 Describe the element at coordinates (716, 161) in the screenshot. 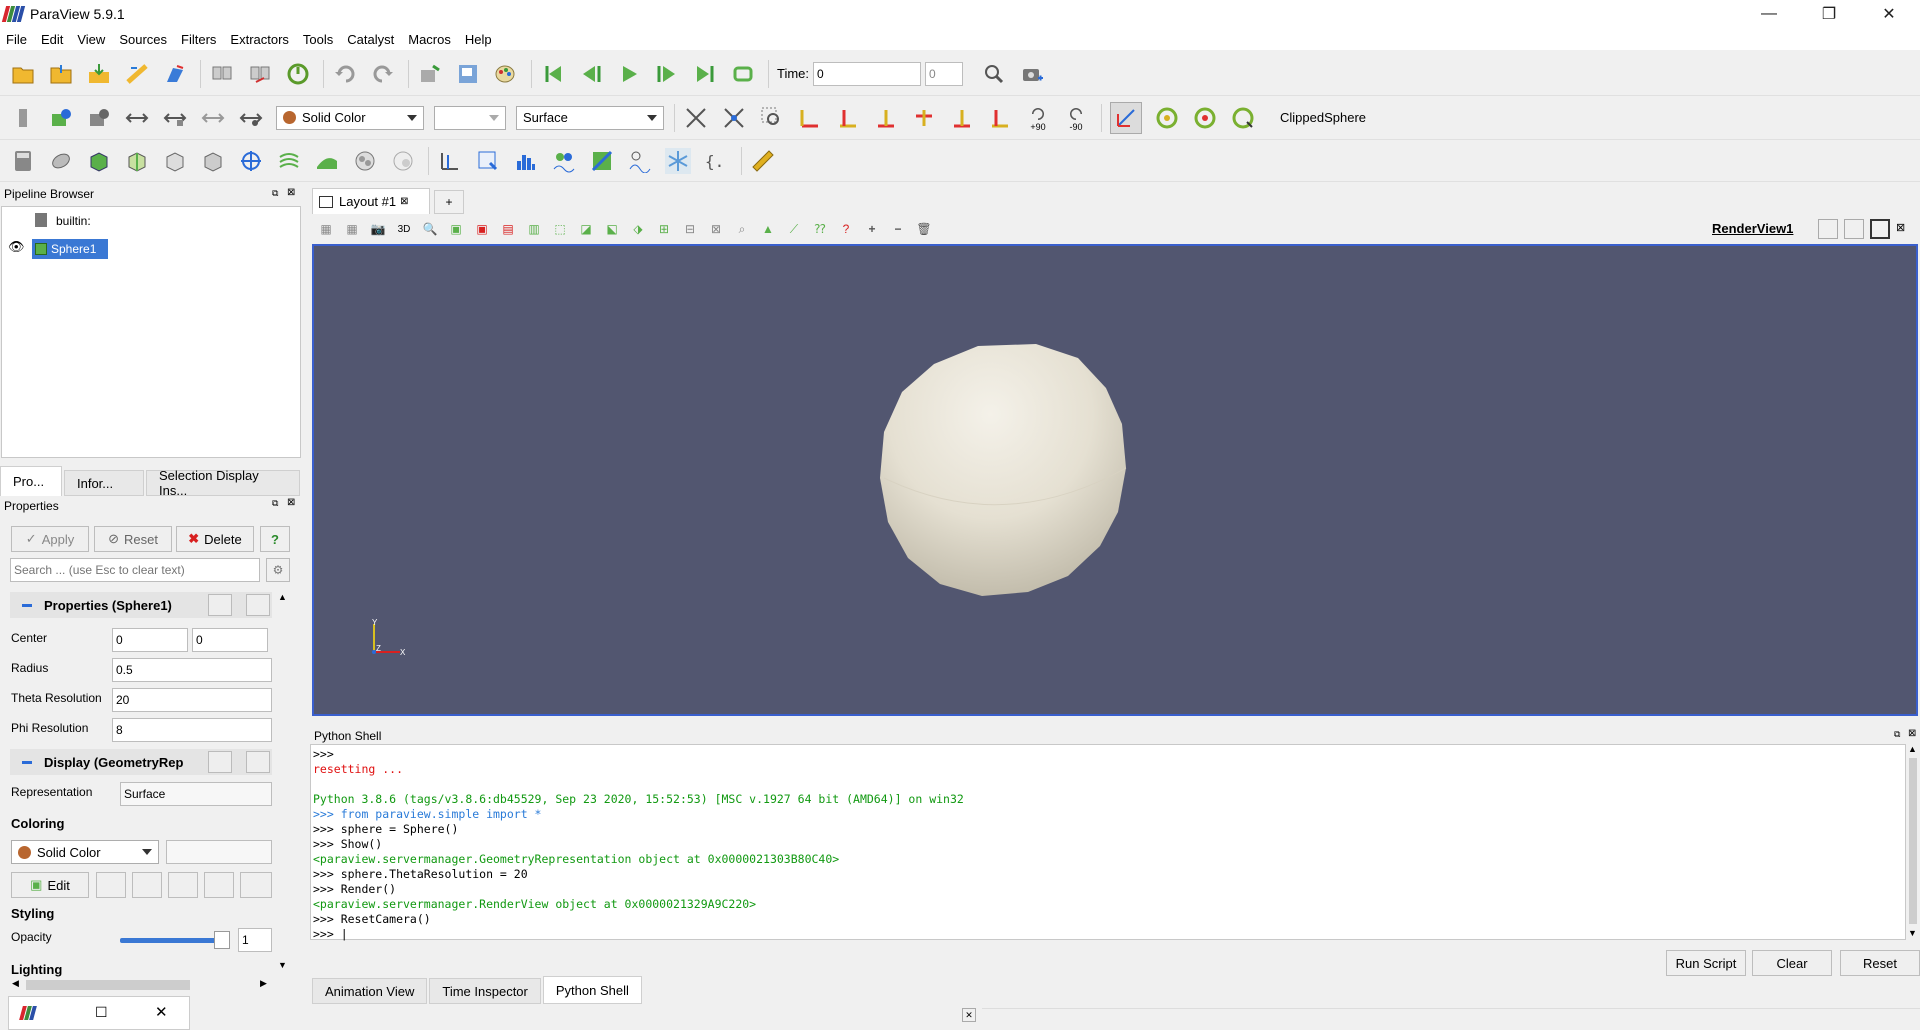

I see `python-calculator-icon: {...}` at that location.